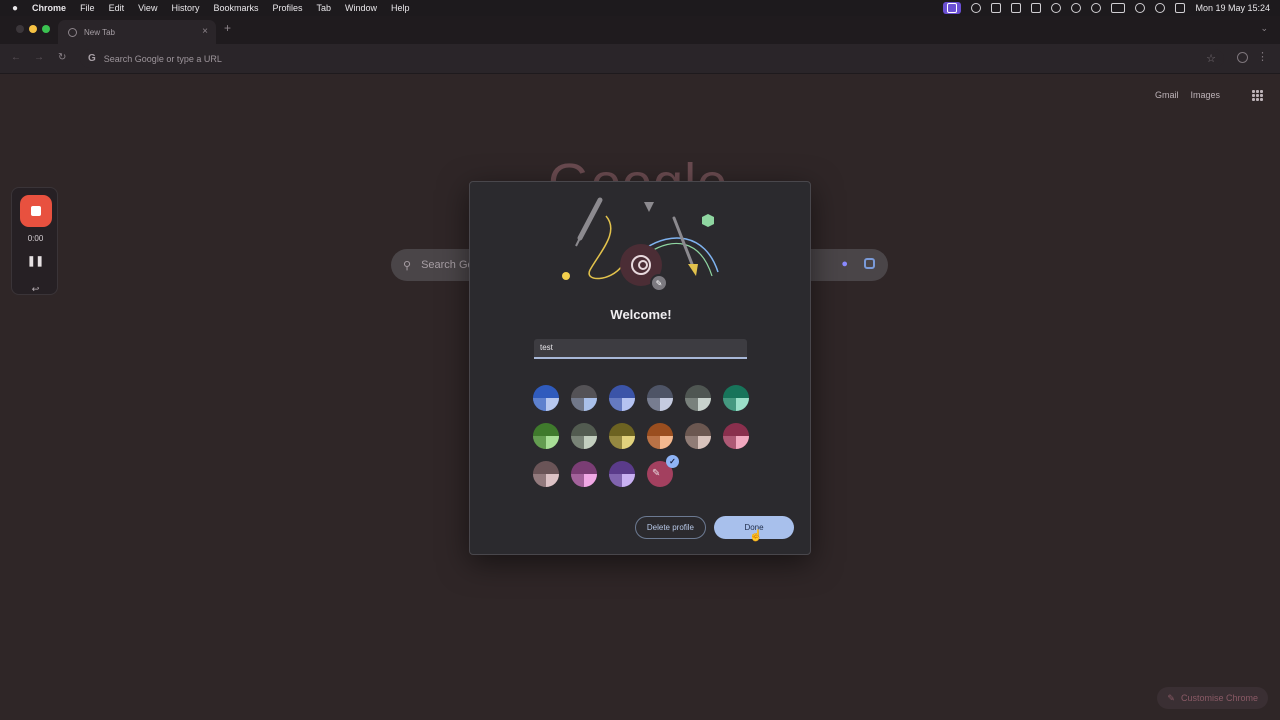  What do you see at coordinates (1232, 8) in the screenshot?
I see `clock: Mon 19 May 15:24` at bounding box center [1232, 8].